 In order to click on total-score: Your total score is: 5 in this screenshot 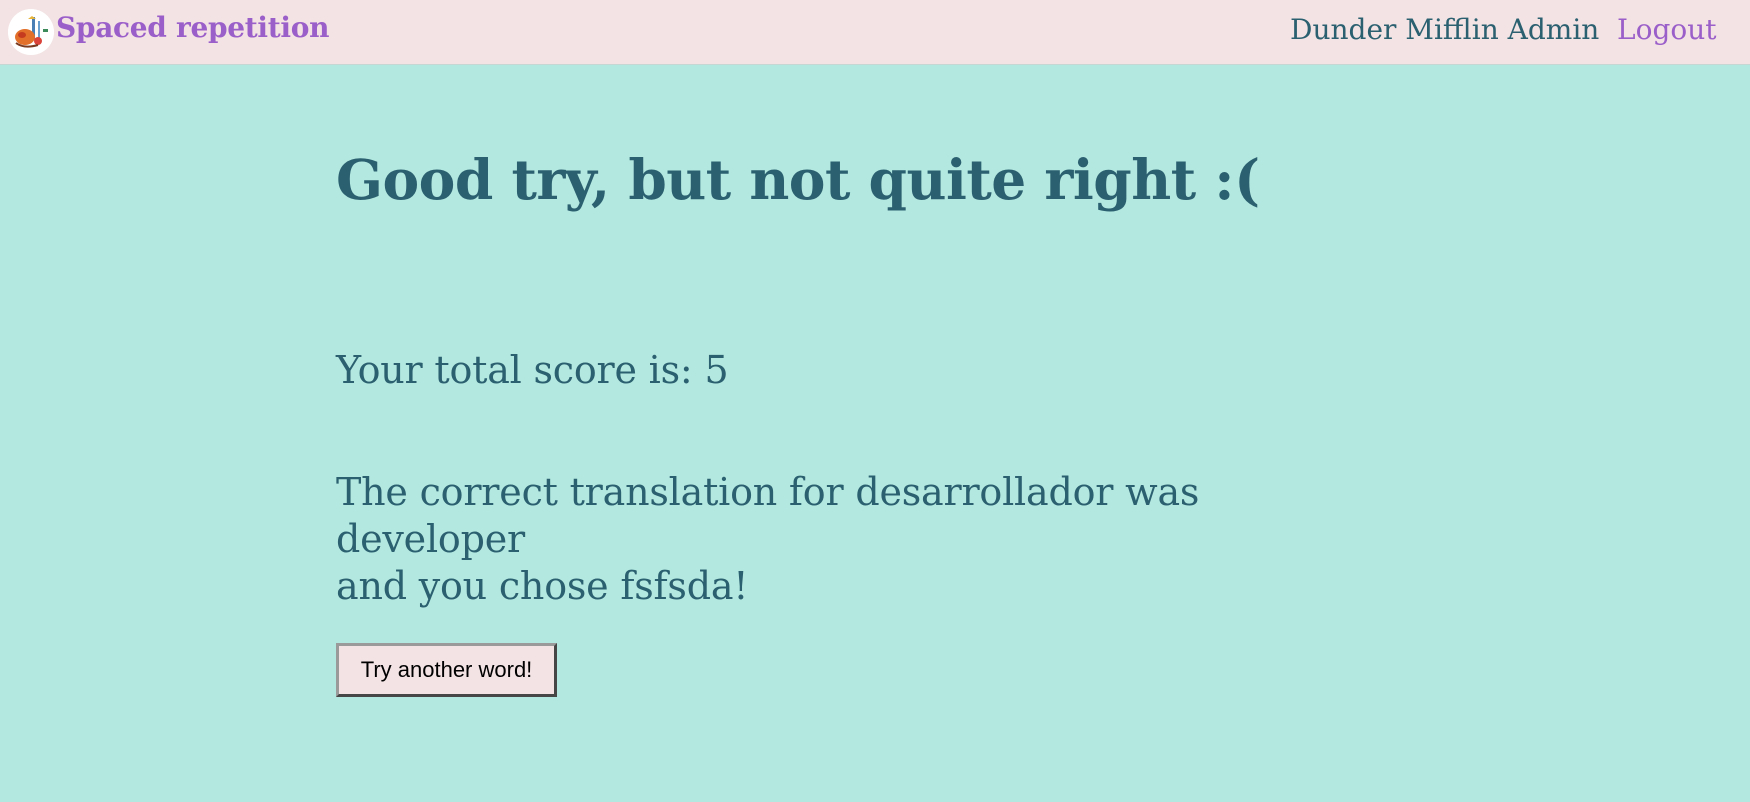, I will do `click(532, 370)`.